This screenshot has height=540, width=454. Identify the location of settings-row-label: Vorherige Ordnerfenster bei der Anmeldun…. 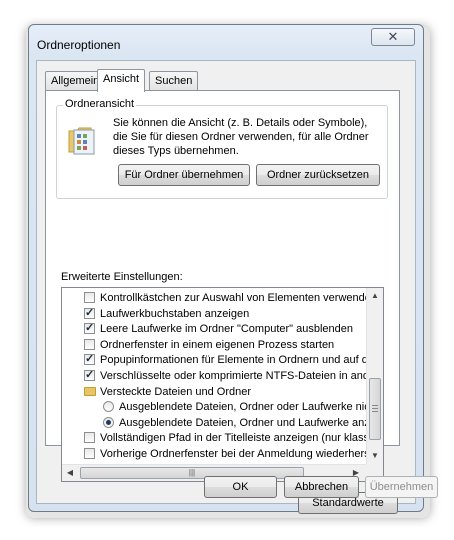
(233, 454).